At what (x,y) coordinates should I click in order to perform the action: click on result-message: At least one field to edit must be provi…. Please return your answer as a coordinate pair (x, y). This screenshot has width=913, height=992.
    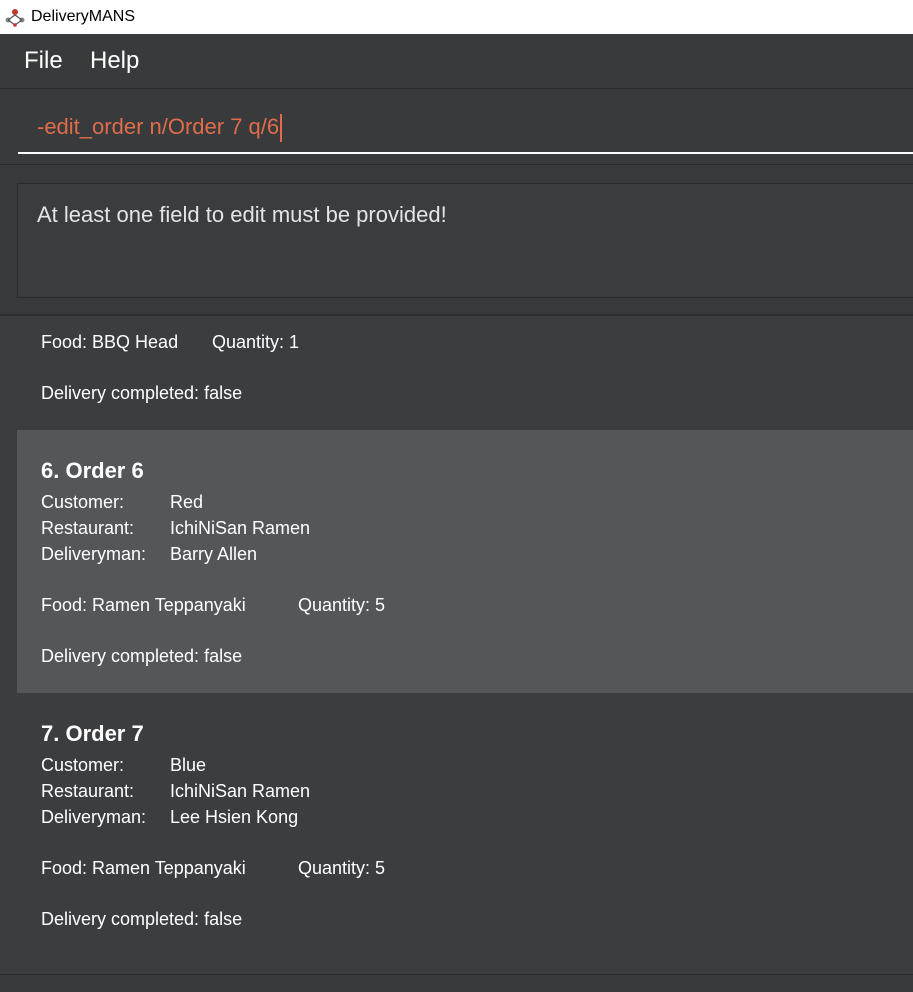
    Looking at the image, I should click on (242, 214).